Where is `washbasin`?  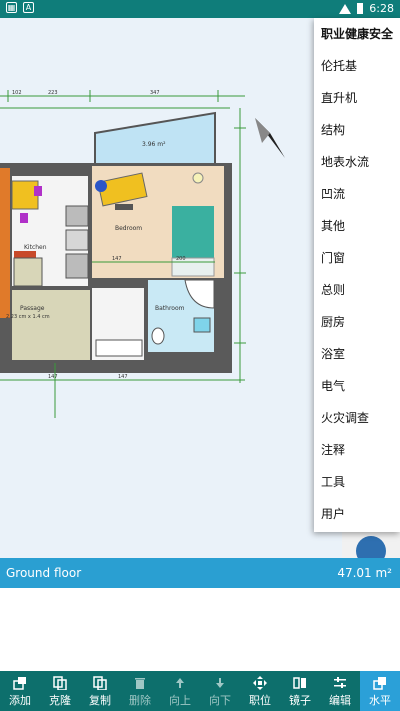 washbasin is located at coordinates (202, 325).